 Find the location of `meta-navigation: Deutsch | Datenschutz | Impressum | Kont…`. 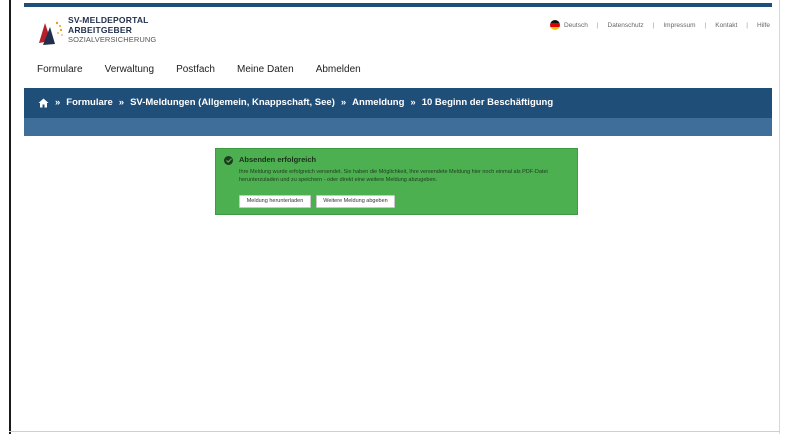

meta-navigation: Deutsch | Datenschutz | Impressum | Kont… is located at coordinates (645, 25).